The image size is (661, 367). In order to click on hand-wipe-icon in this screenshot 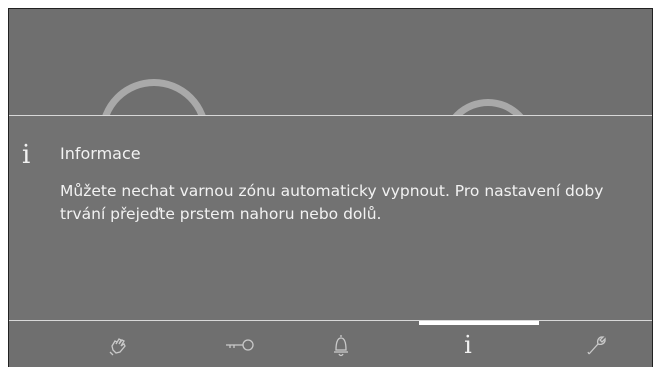, I will do `click(117, 347)`.